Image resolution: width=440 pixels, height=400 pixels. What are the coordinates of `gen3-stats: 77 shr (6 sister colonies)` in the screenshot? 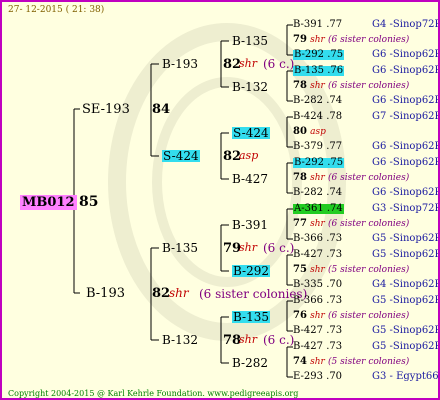 It's located at (351, 224).